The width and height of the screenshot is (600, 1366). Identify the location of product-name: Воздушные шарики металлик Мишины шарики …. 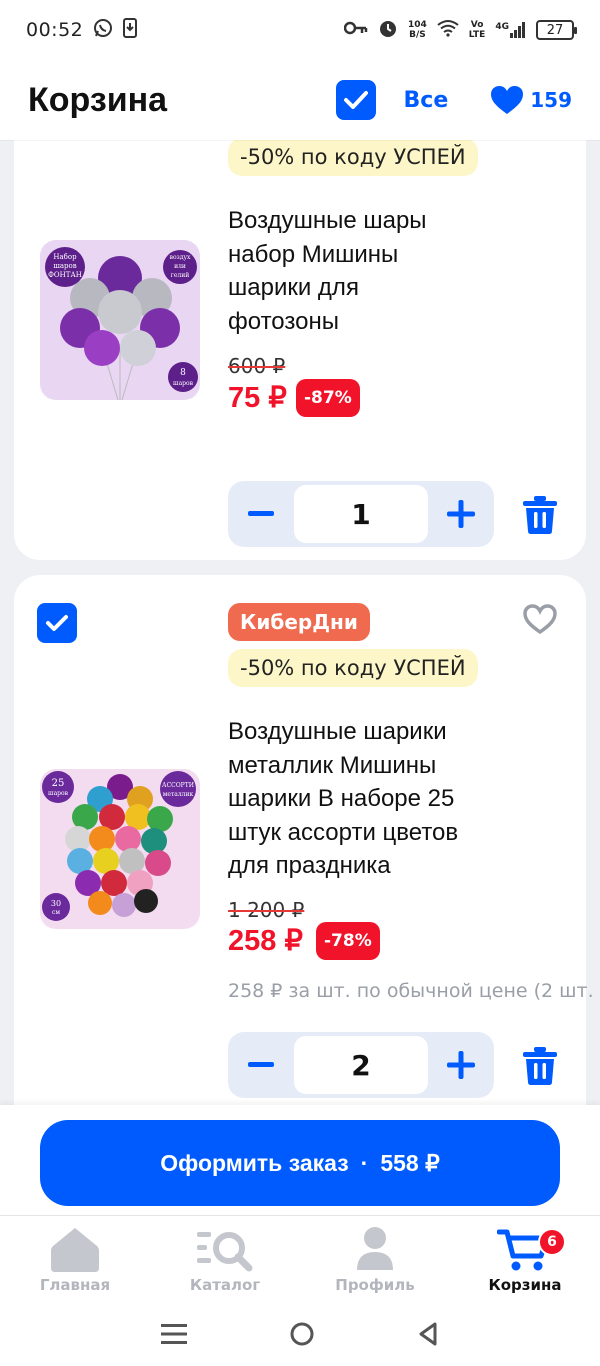
(398, 799).